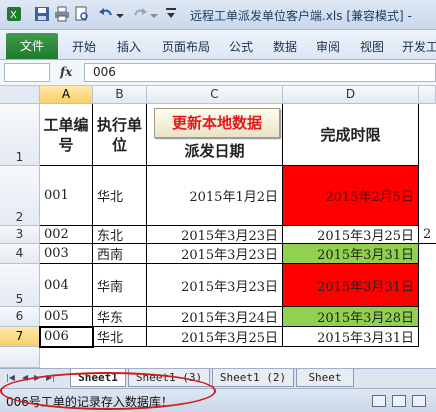 Image resolution: width=436 pixels, height=412 pixels. I want to click on row-header-4: 4, so click(20, 254).